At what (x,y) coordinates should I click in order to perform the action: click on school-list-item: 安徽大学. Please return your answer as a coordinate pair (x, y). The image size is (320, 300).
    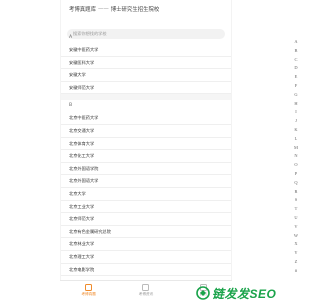
    Looking at the image, I should click on (146, 75).